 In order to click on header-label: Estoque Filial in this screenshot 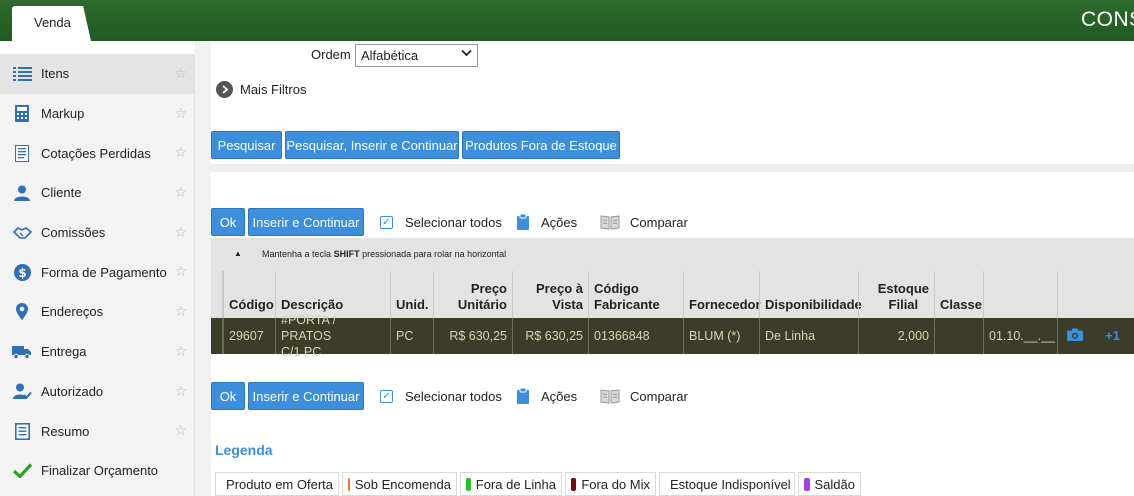, I will do `click(903, 297)`.